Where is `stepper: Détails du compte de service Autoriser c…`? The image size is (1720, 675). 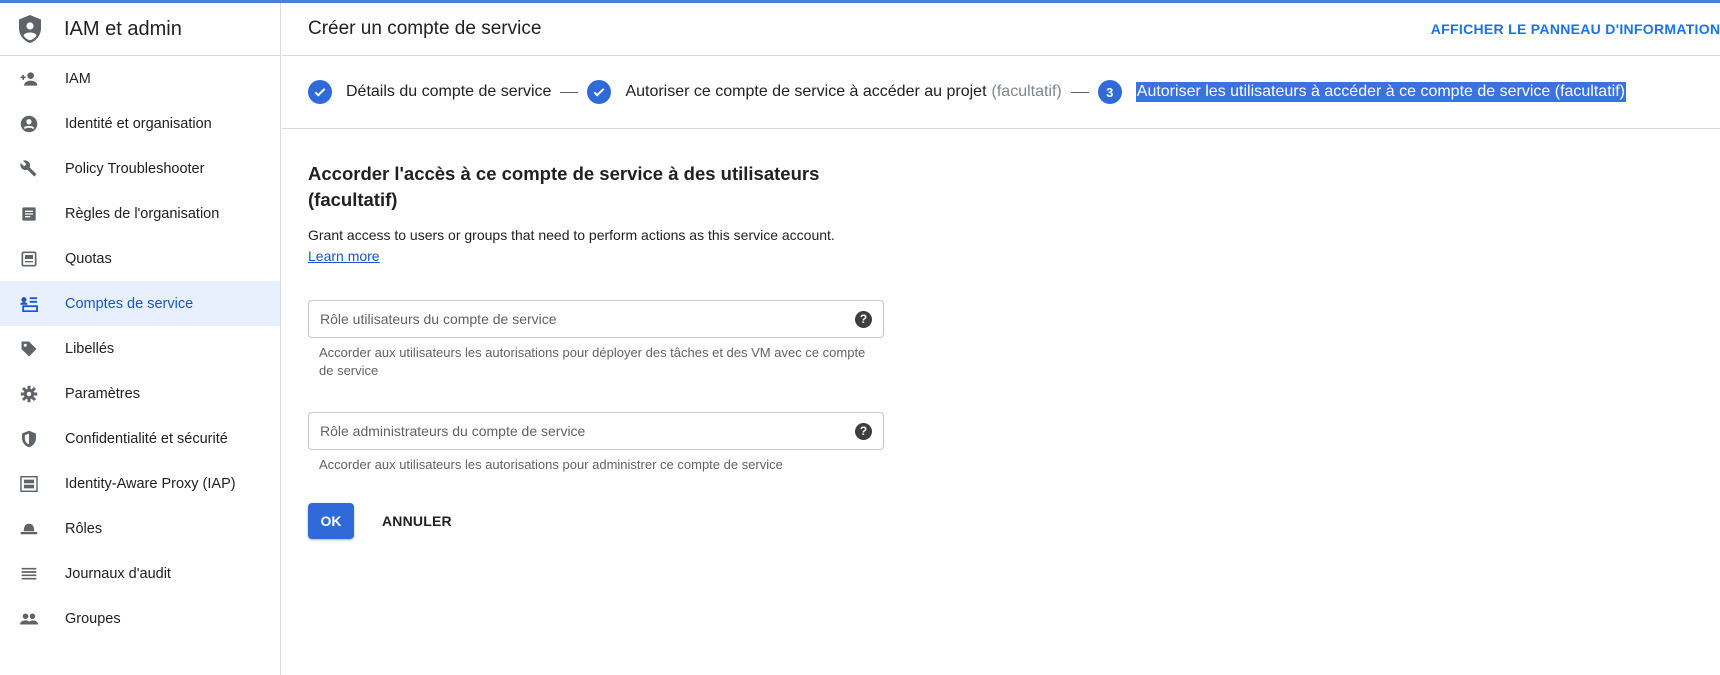 stepper: Détails du compte de service Autoriser c… is located at coordinates (1001, 92).